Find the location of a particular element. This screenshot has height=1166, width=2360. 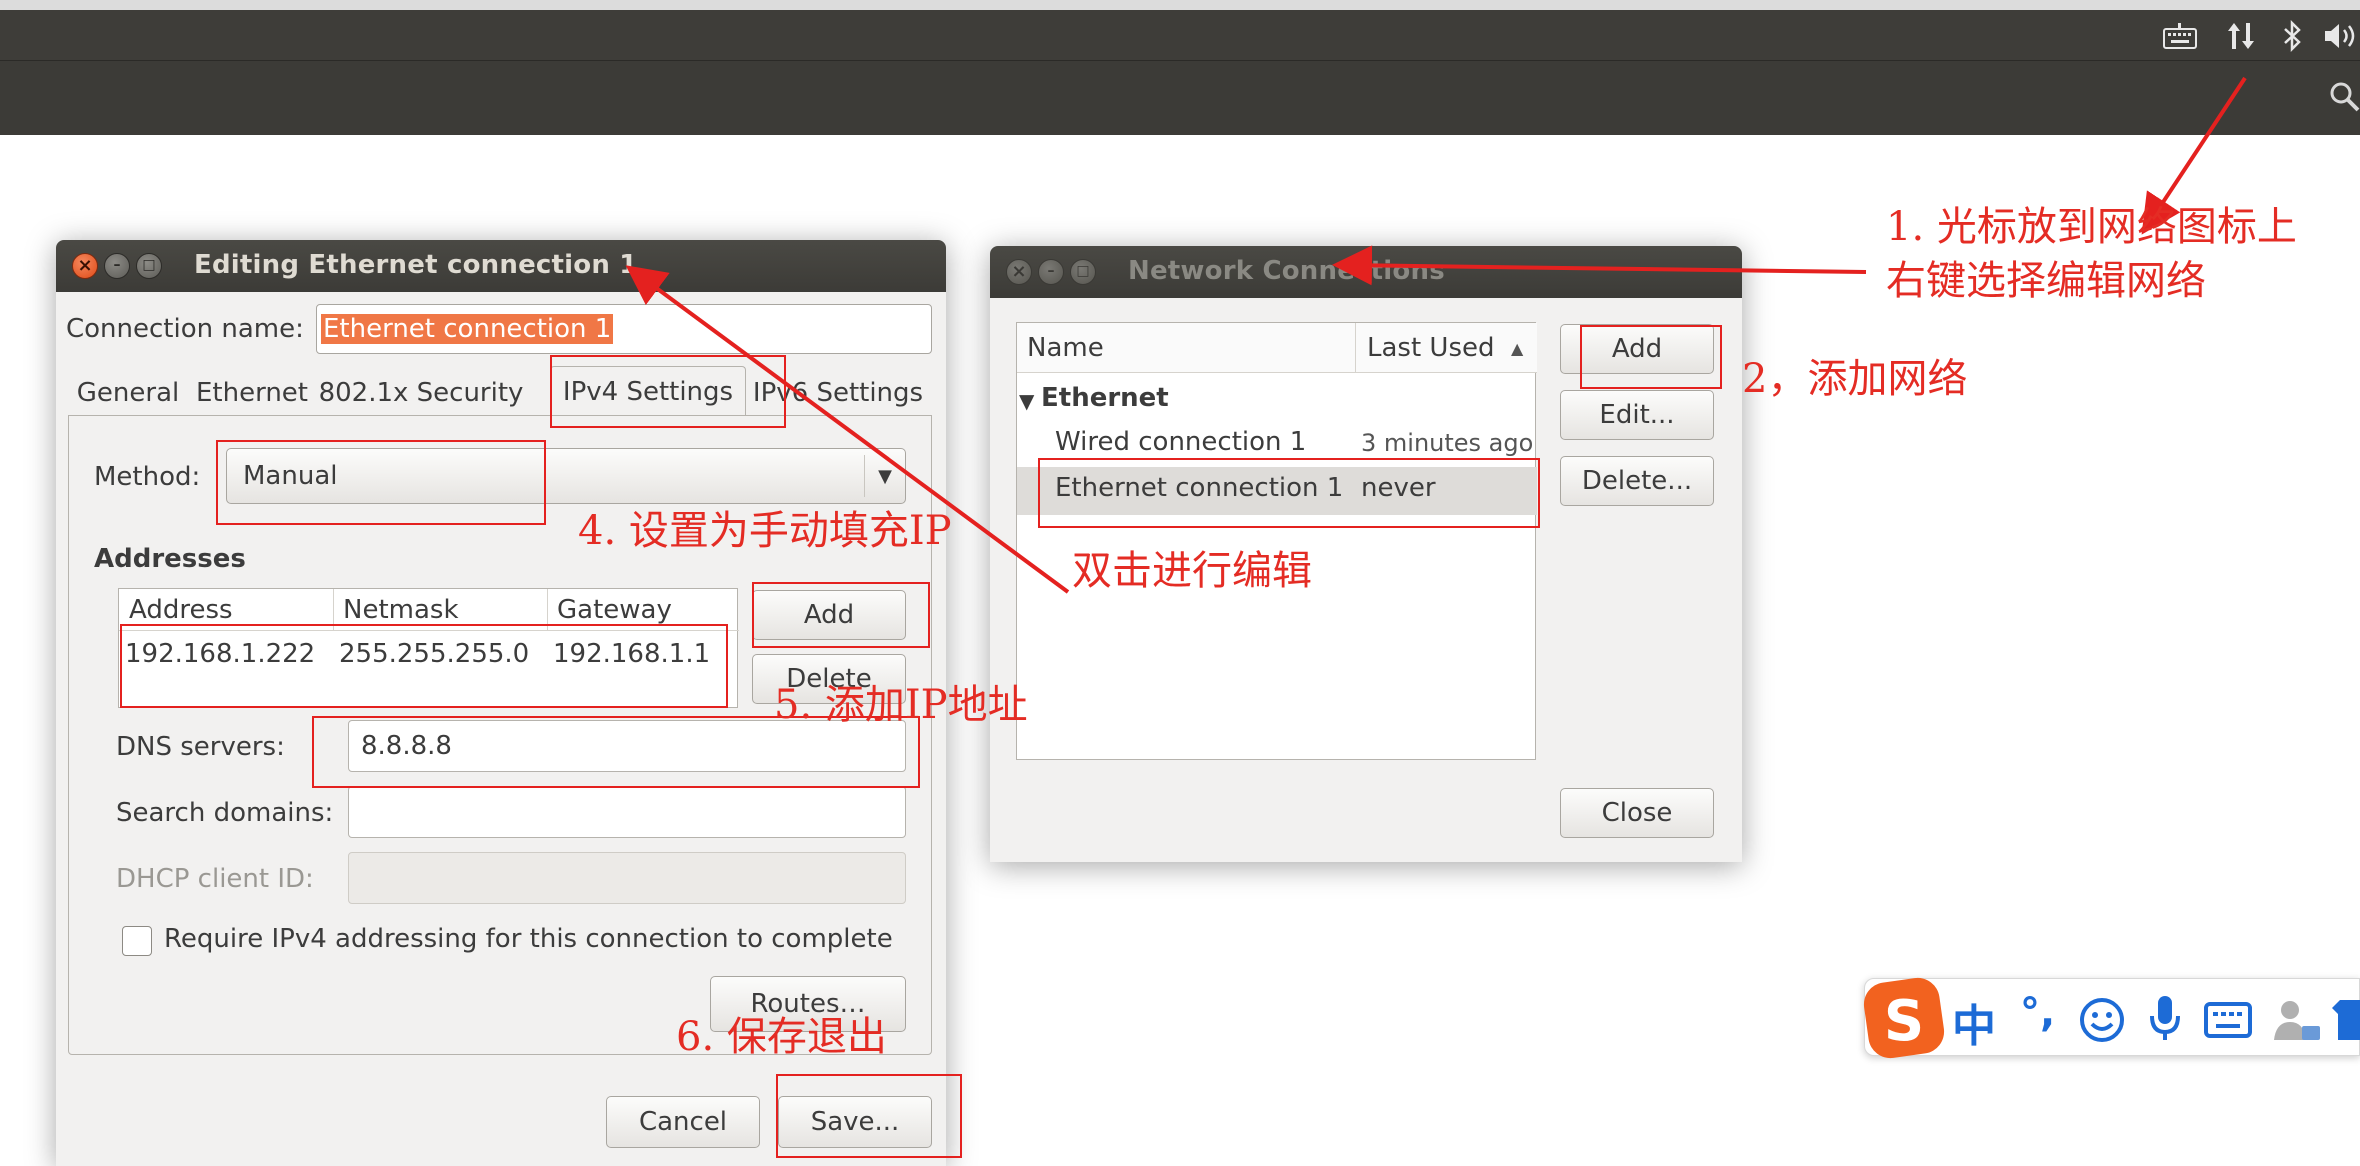

arrow-to-network-window is located at coordinates (1599, 265).